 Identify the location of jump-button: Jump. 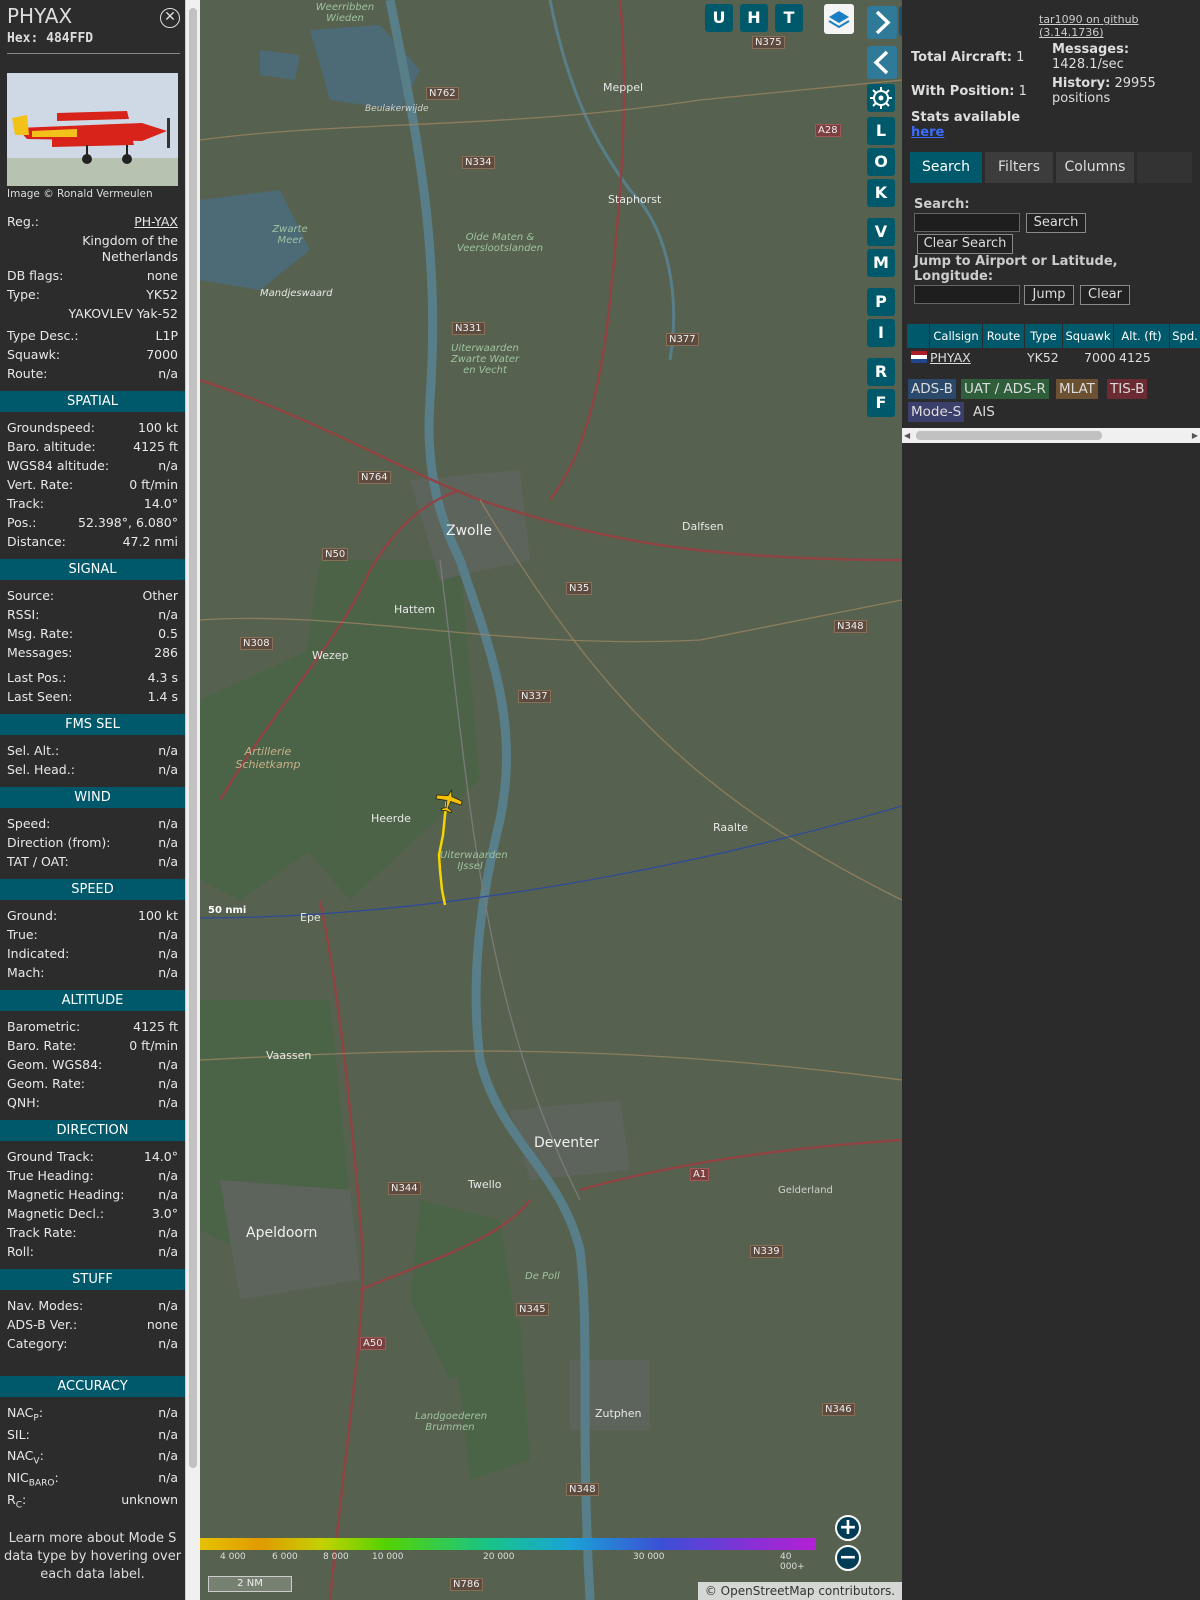
(1049, 295).